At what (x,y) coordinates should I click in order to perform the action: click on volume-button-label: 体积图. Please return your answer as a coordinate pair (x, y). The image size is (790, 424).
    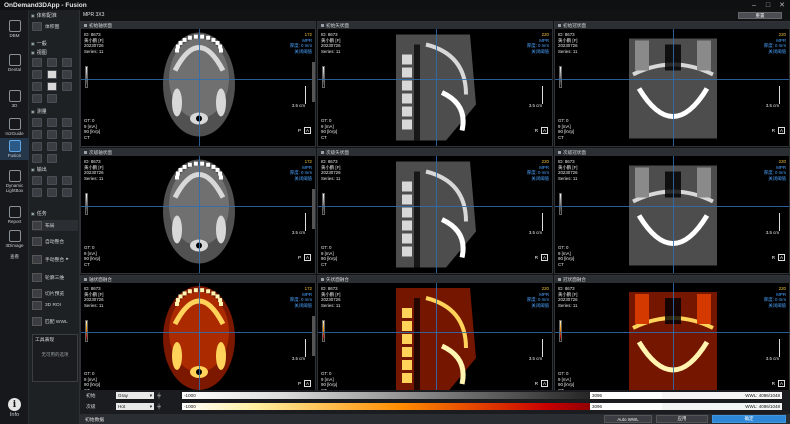
    Looking at the image, I should click on (52, 26).